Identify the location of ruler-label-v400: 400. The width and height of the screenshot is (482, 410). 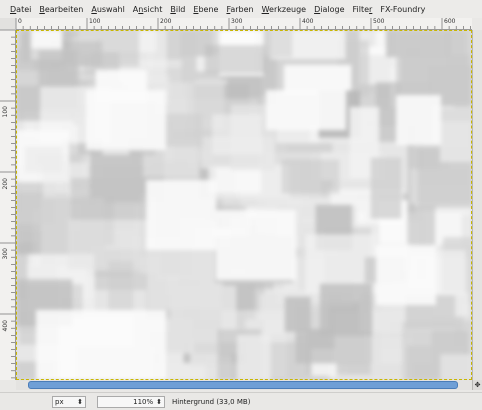
(5, 326).